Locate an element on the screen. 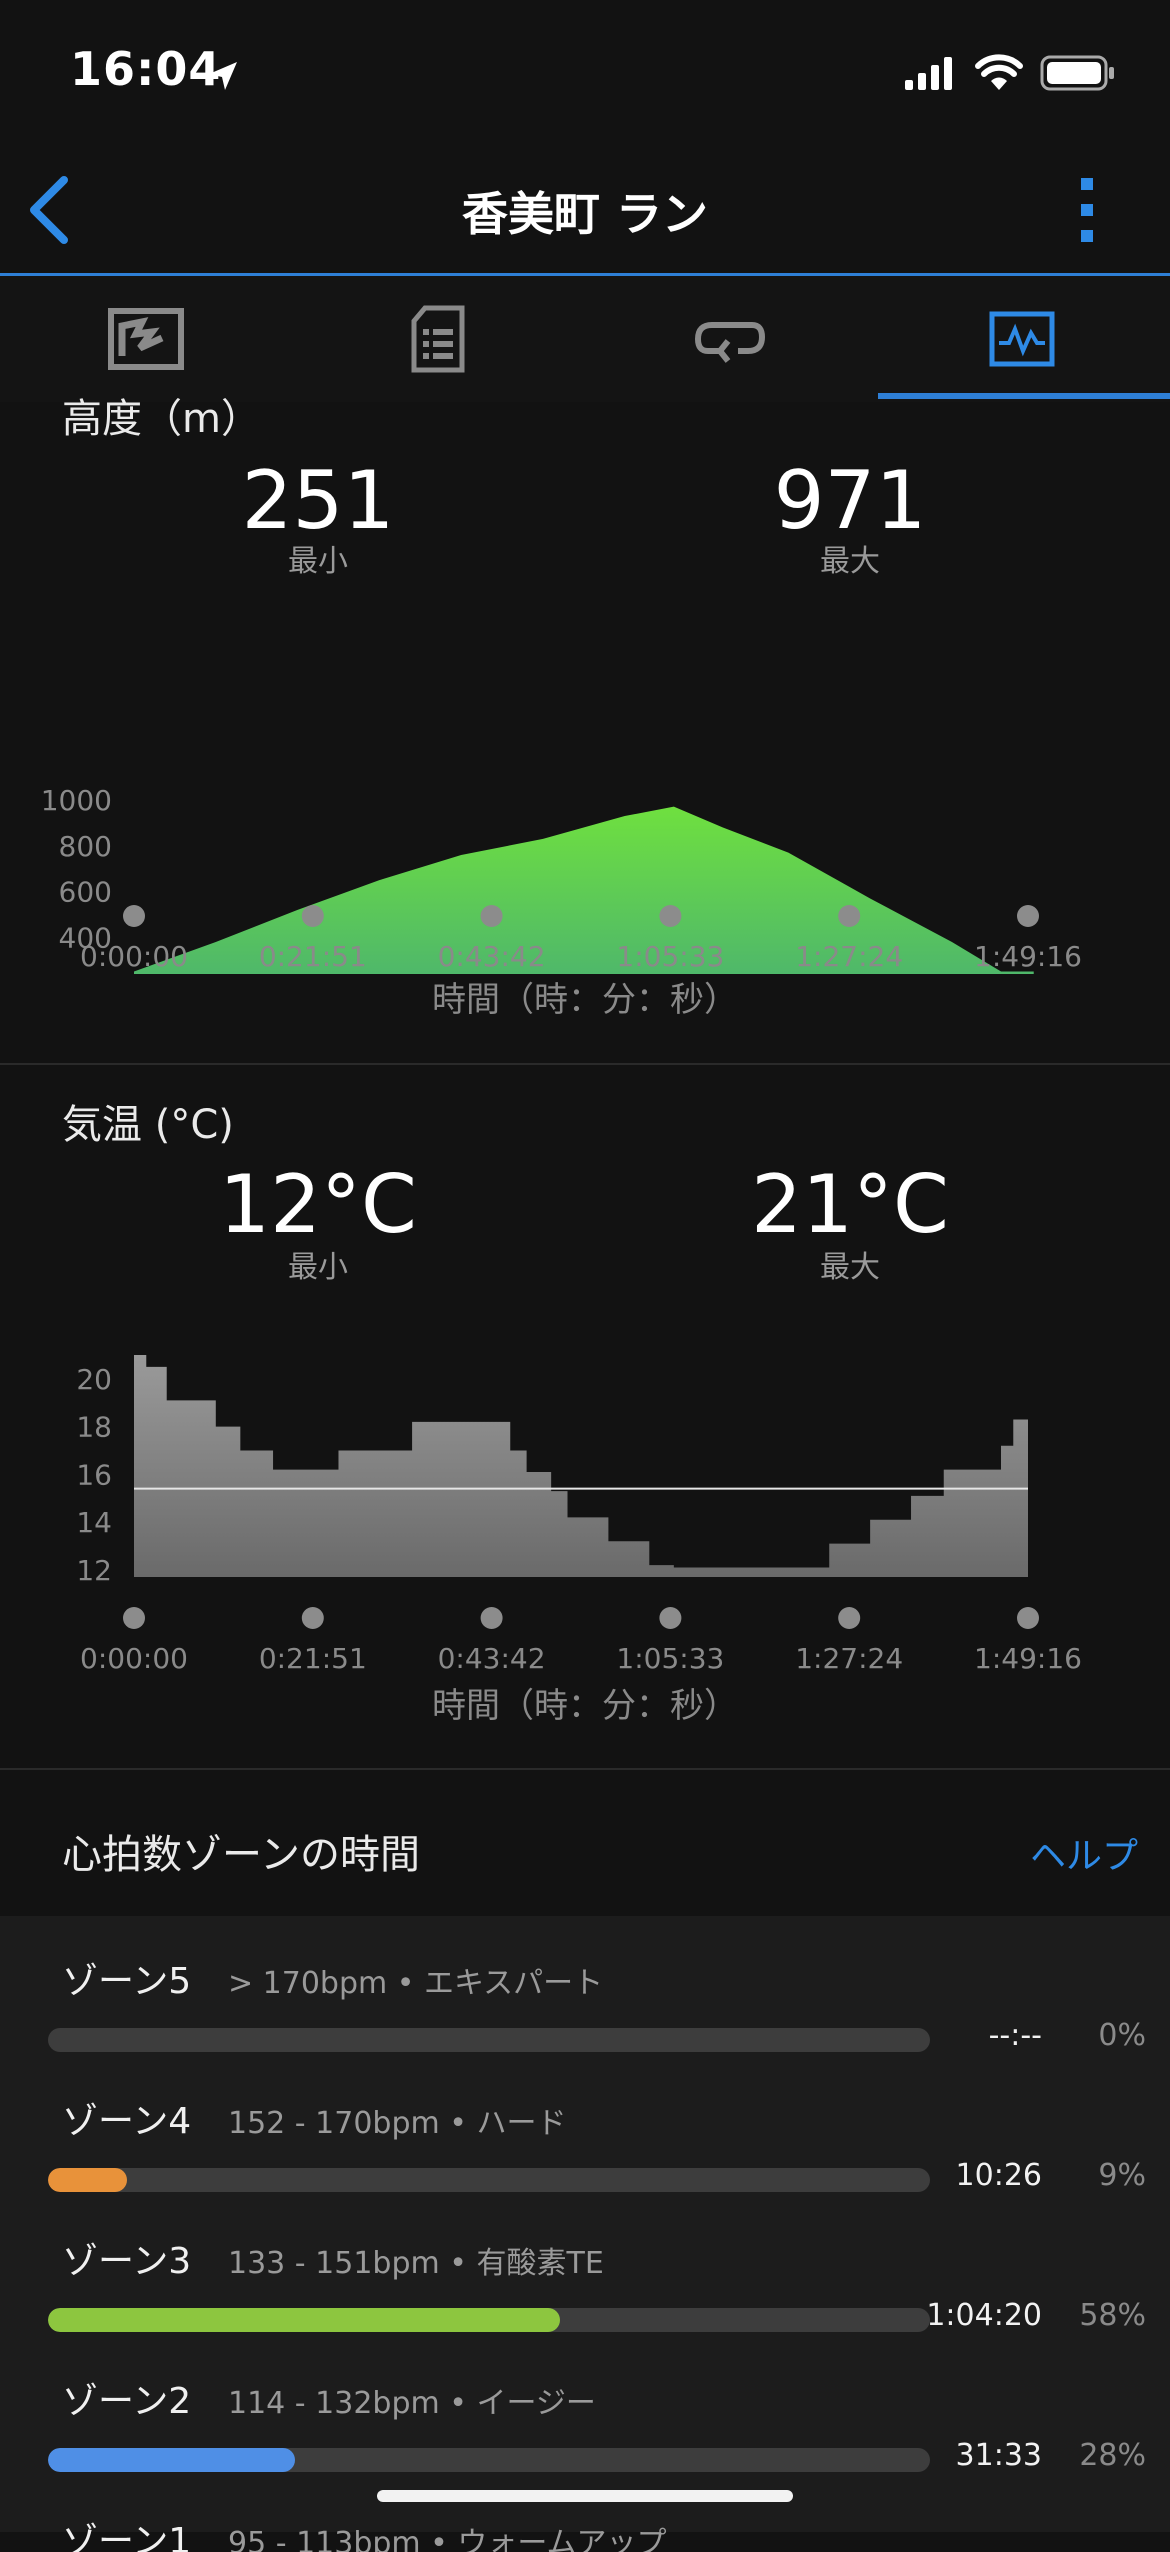 This screenshot has width=1170, height=2552. temperature-max-label: 最大 is located at coordinates (850, 1267).